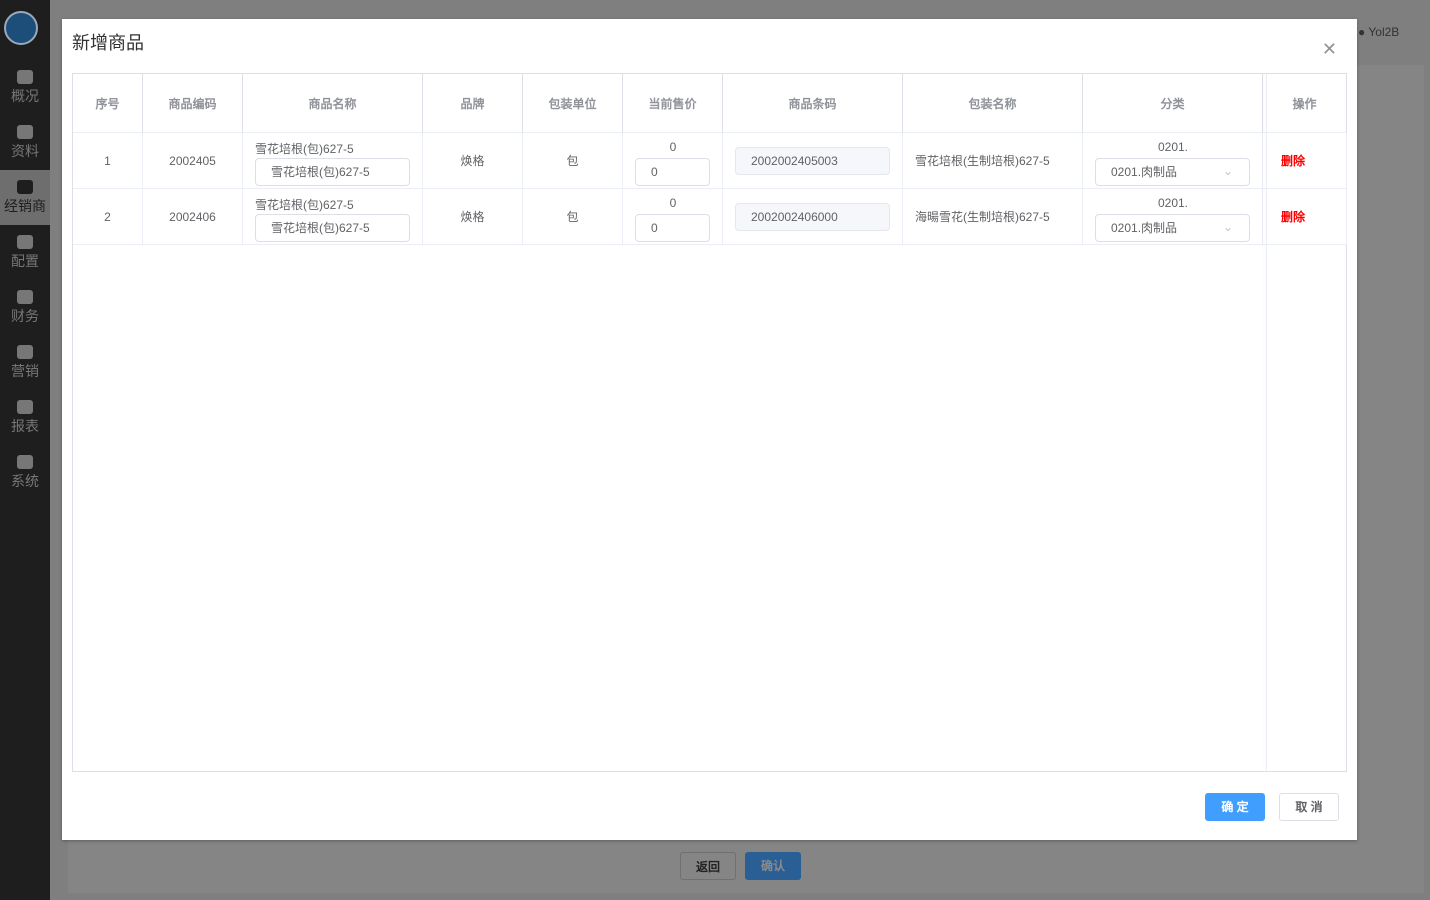 This screenshot has width=1430, height=900. What do you see at coordinates (982, 161) in the screenshot?
I see `pack-name: 雪花培根(生制培根)627-5` at bounding box center [982, 161].